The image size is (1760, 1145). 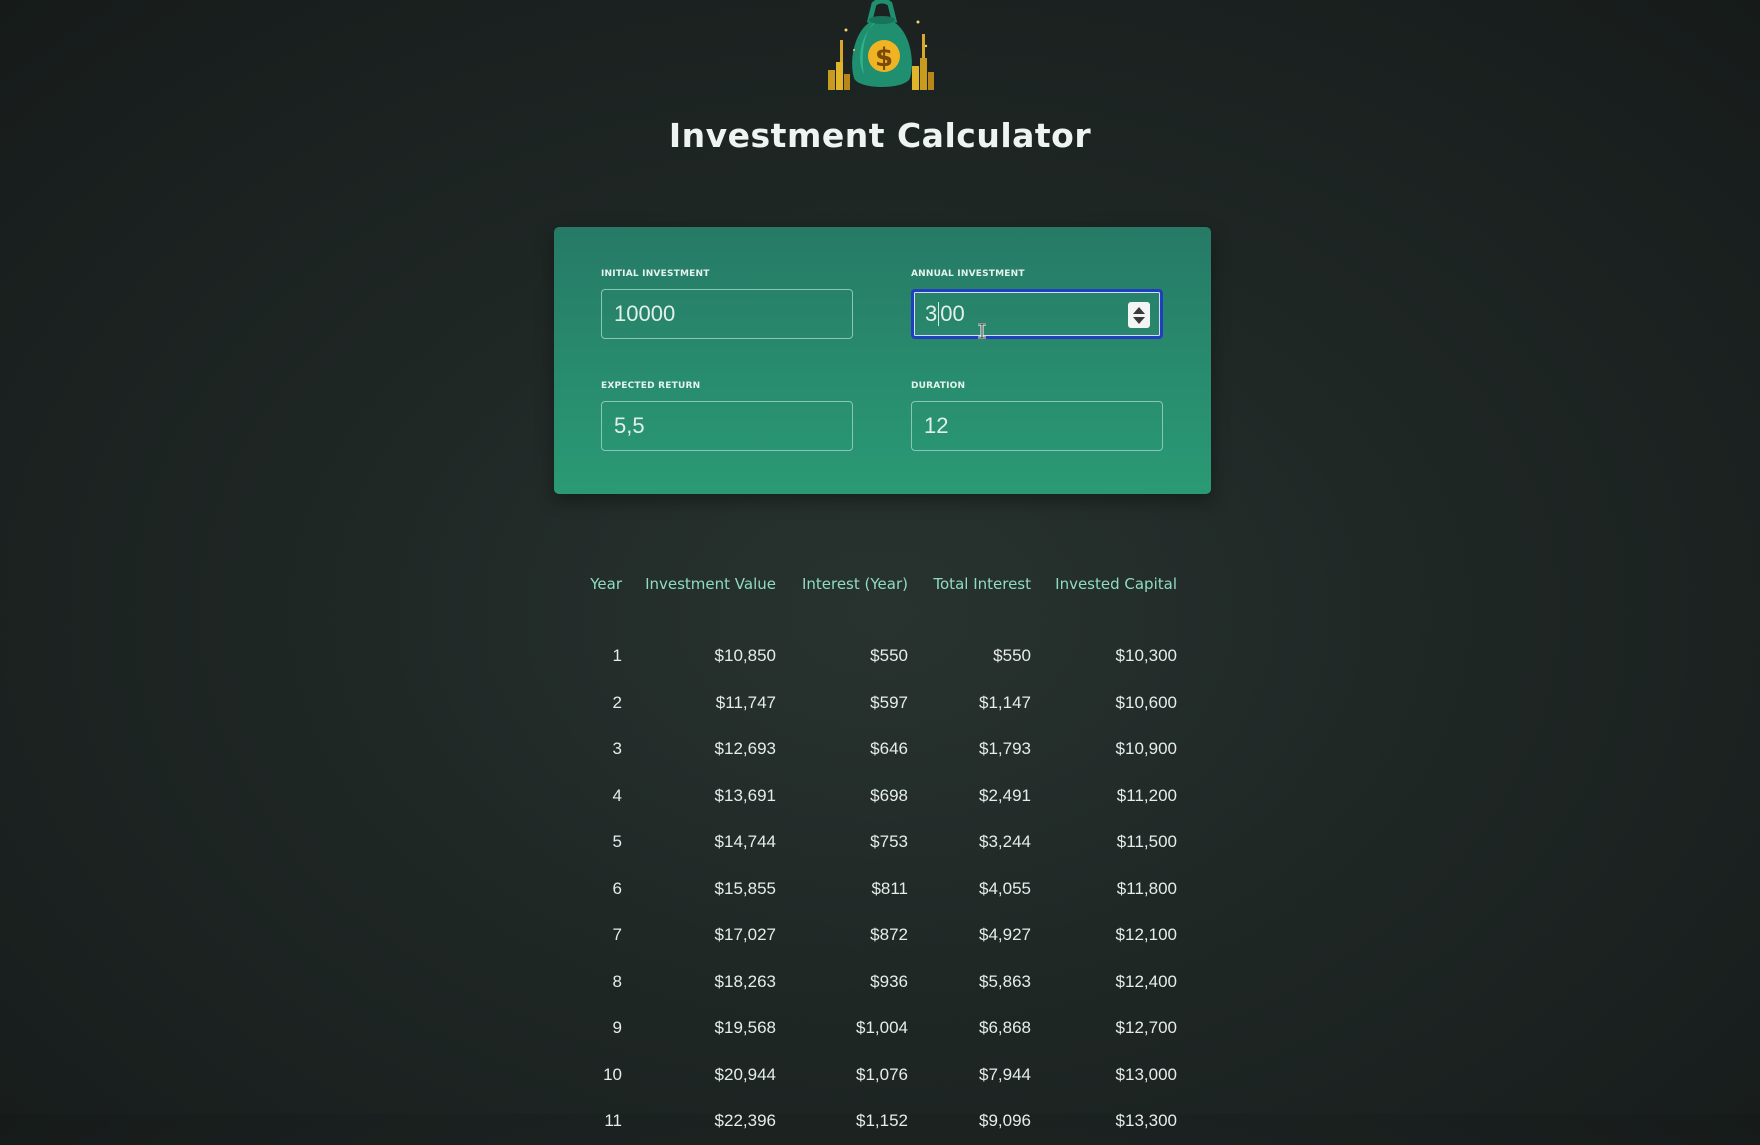 What do you see at coordinates (1146, 1121) in the screenshot?
I see `cell-invested-capital: $13,300` at bounding box center [1146, 1121].